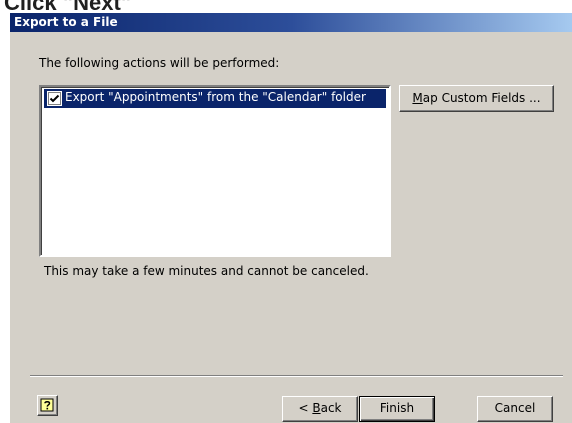 The width and height of the screenshot is (572, 423). What do you see at coordinates (68, 7) in the screenshot?
I see `page-header-fragment: Click "Next"` at bounding box center [68, 7].